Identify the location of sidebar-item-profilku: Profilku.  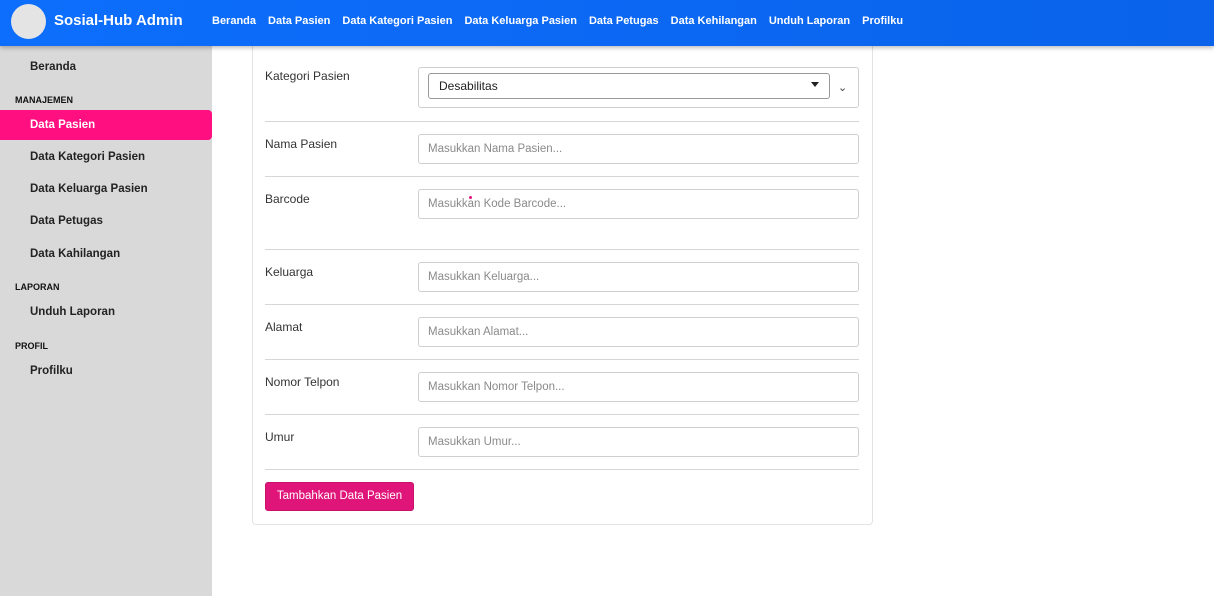
(106, 371).